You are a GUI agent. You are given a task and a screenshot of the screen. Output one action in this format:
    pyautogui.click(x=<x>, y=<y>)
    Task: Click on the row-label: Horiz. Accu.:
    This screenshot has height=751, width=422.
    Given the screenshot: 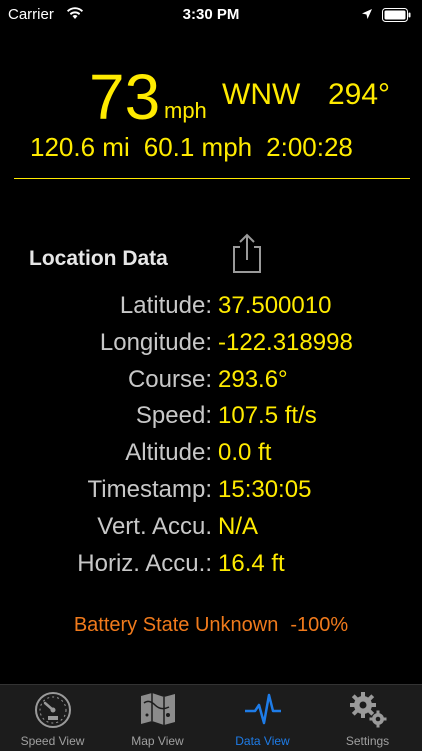 What is the action you would take?
    pyautogui.click(x=144, y=563)
    